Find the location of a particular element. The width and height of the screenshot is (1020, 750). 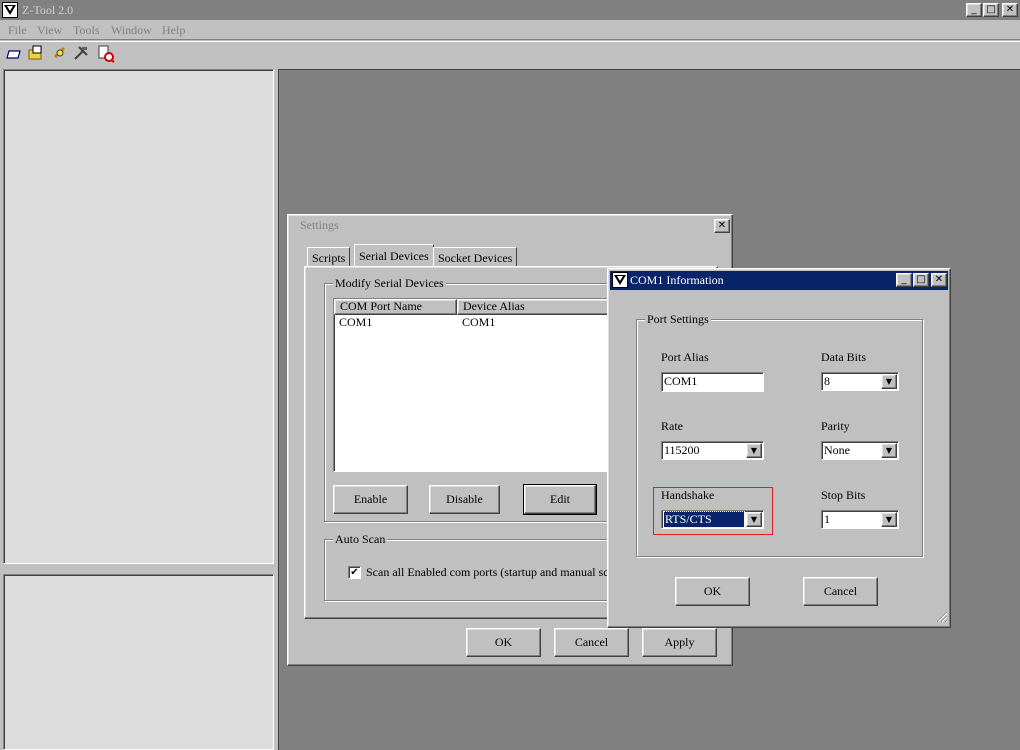

stop-bits-select: 1 ▼ is located at coordinates (860, 519).